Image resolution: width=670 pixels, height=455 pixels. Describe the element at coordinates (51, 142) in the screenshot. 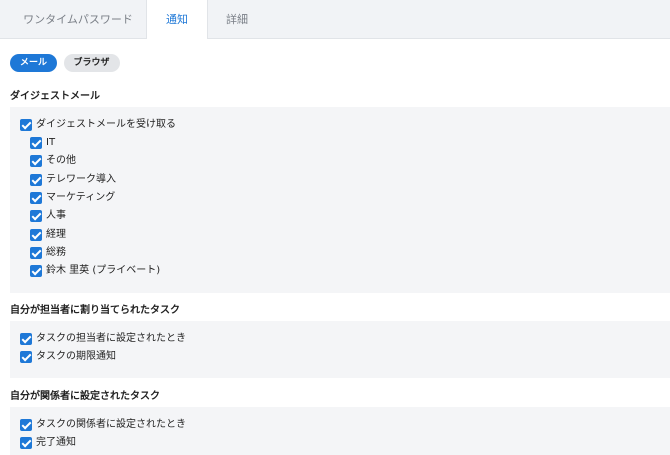

I see `checkbox-label: IT` at that location.